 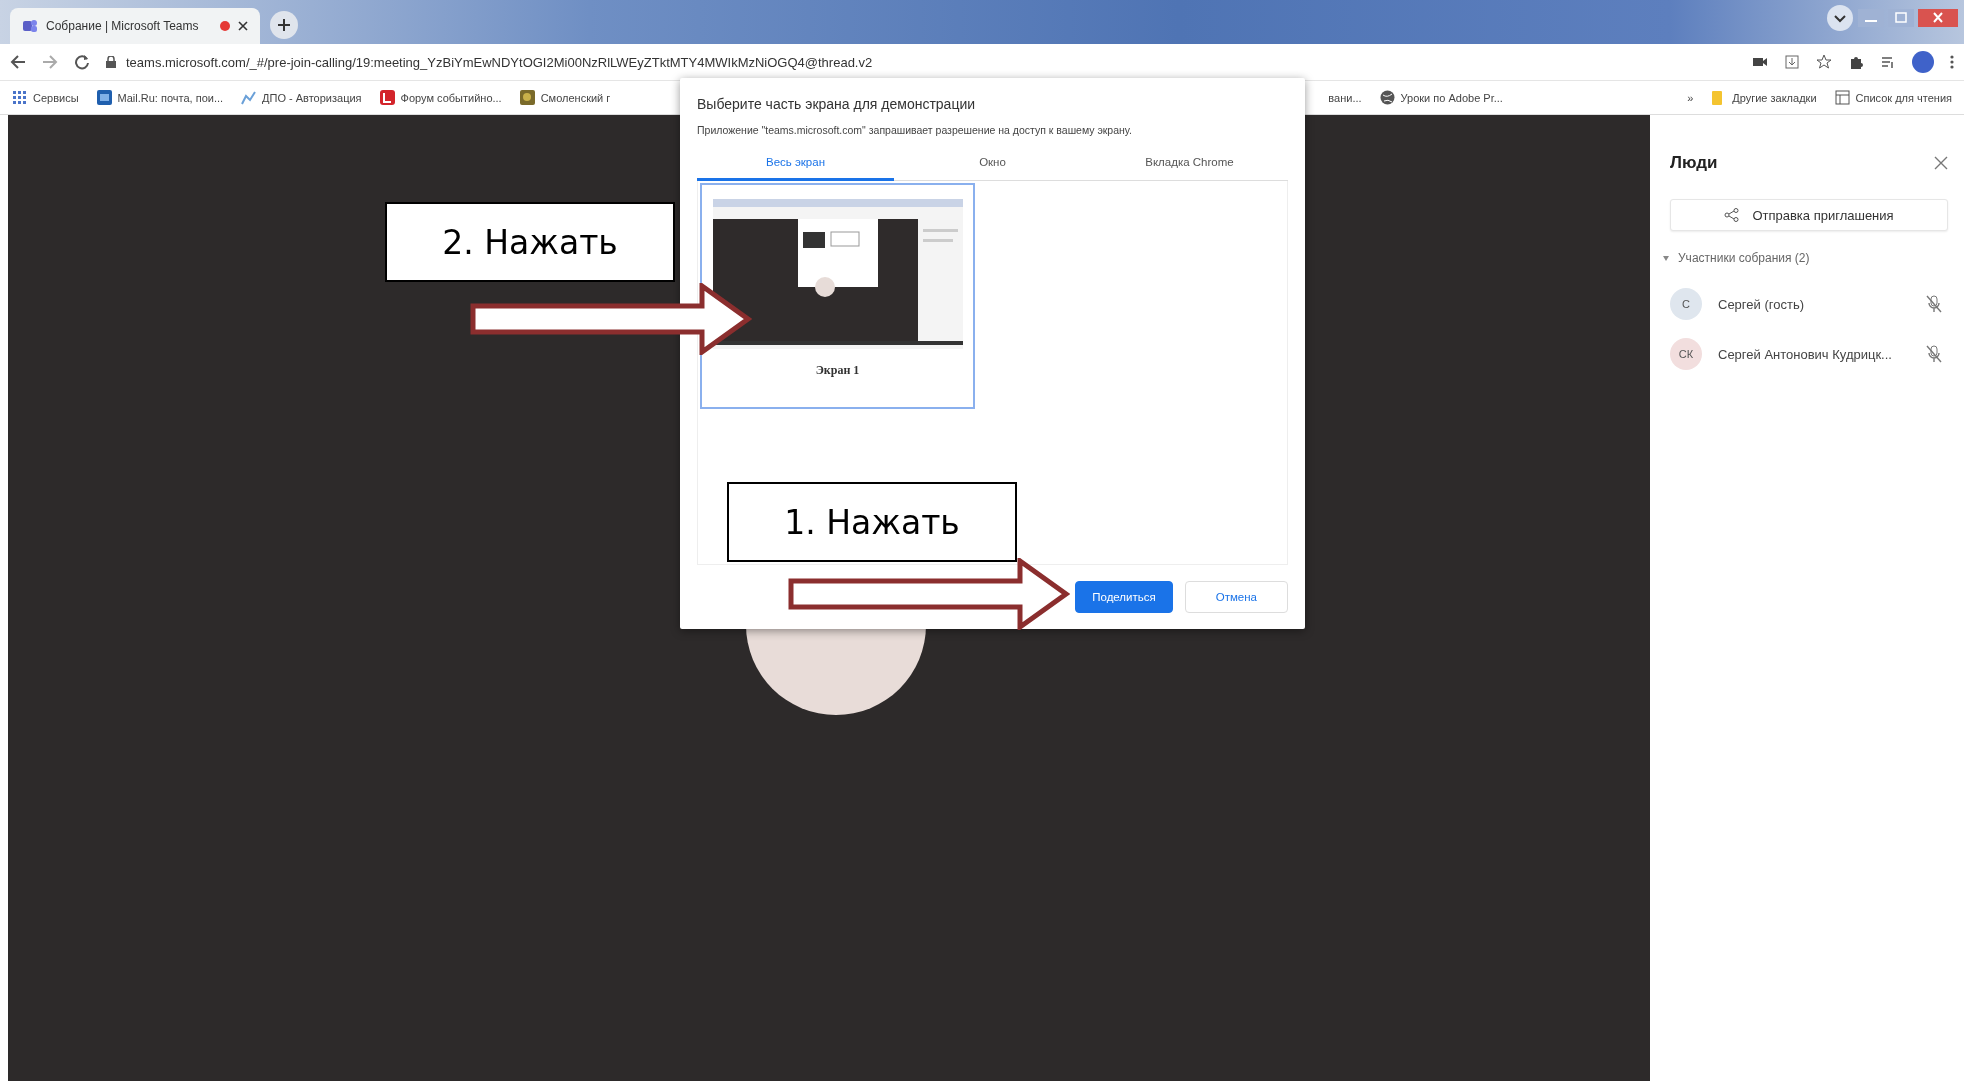 What do you see at coordinates (1792, 62) in the screenshot?
I see `install-icon` at bounding box center [1792, 62].